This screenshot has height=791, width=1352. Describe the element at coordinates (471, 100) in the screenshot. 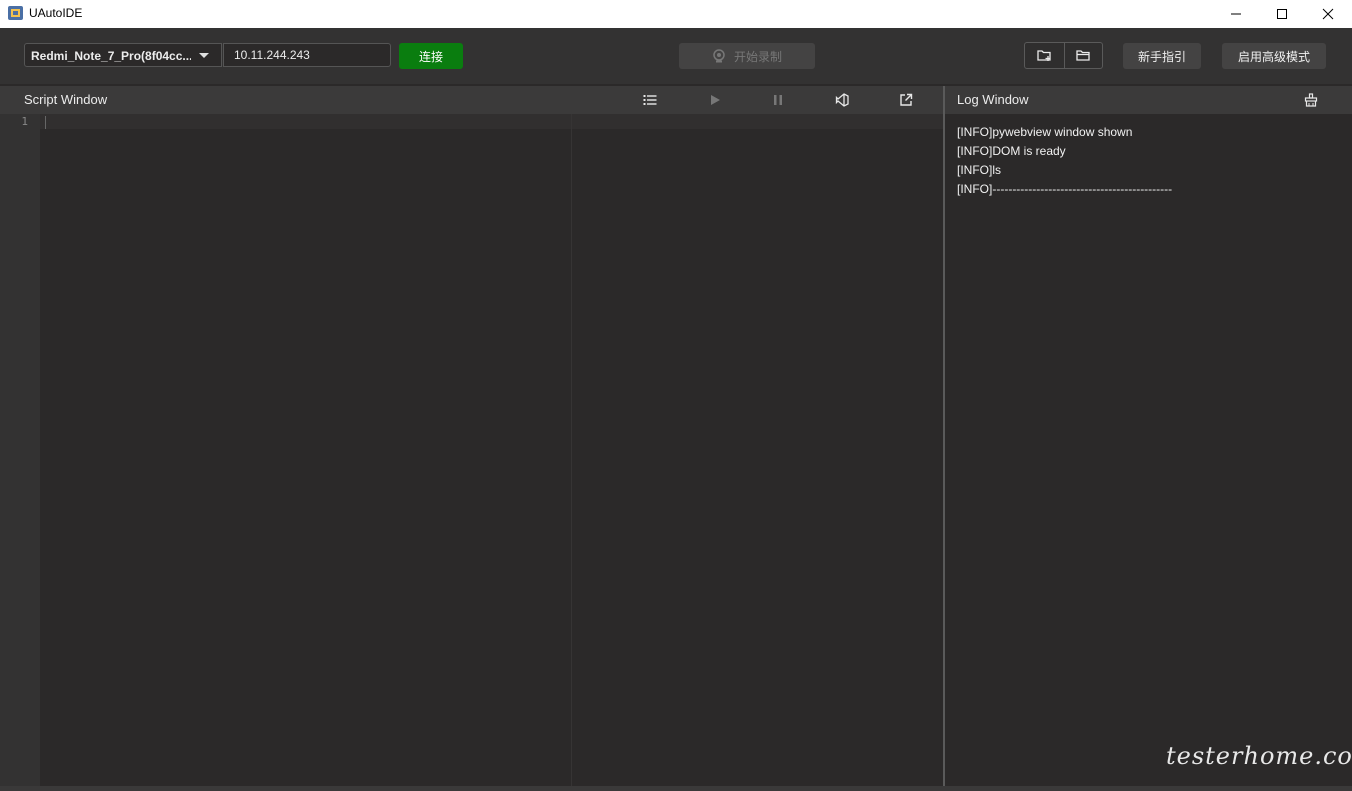

I see `script-window-header: Script Window` at that location.